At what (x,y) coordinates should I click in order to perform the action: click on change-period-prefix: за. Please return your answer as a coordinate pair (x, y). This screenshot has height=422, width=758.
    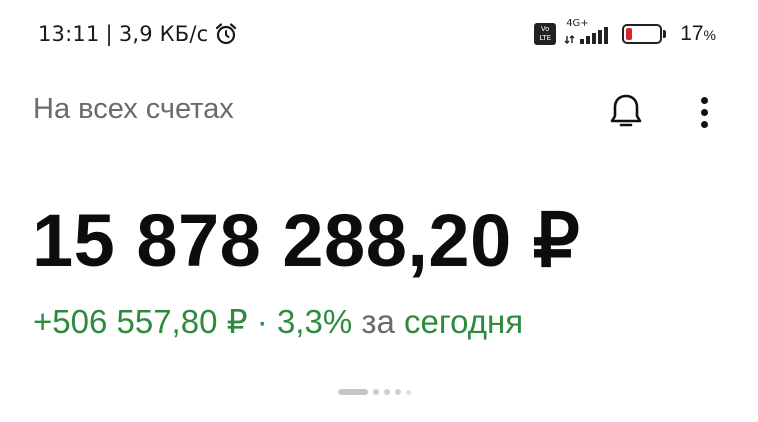
    Looking at the image, I should click on (378, 321).